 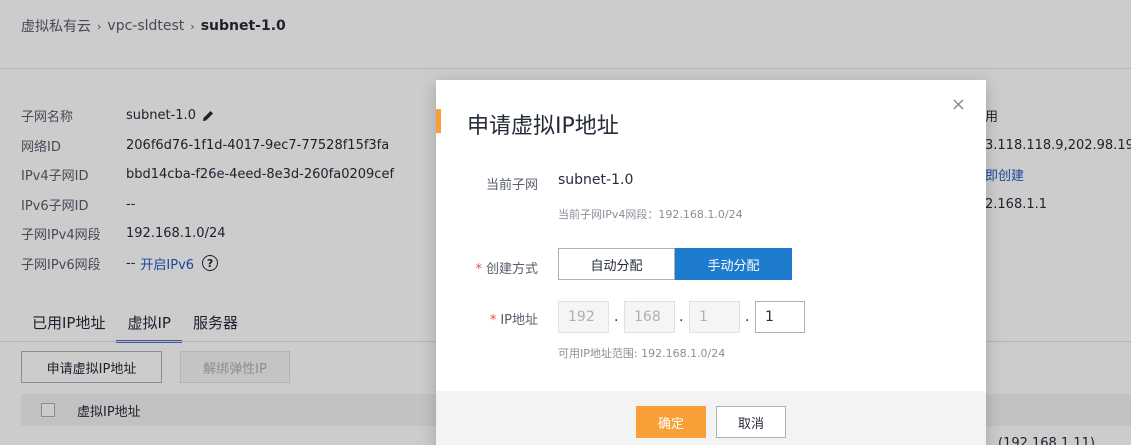 I want to click on ip-address-label: * IP地址, so click(x=487, y=318).